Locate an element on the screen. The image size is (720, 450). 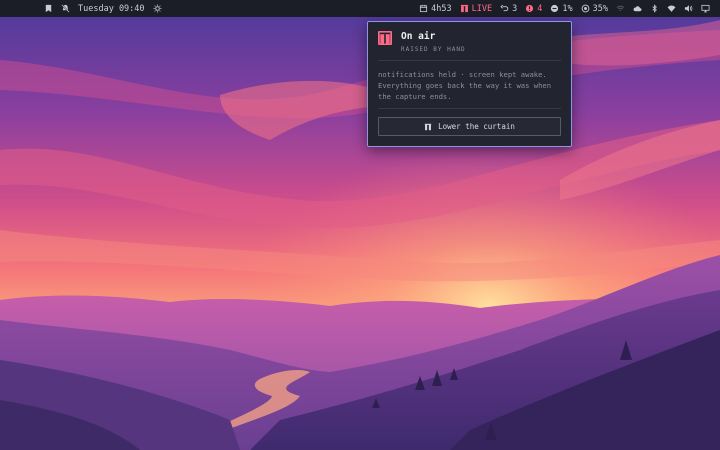
popup-subtitle: RAISED BY HAND is located at coordinates (433, 49).